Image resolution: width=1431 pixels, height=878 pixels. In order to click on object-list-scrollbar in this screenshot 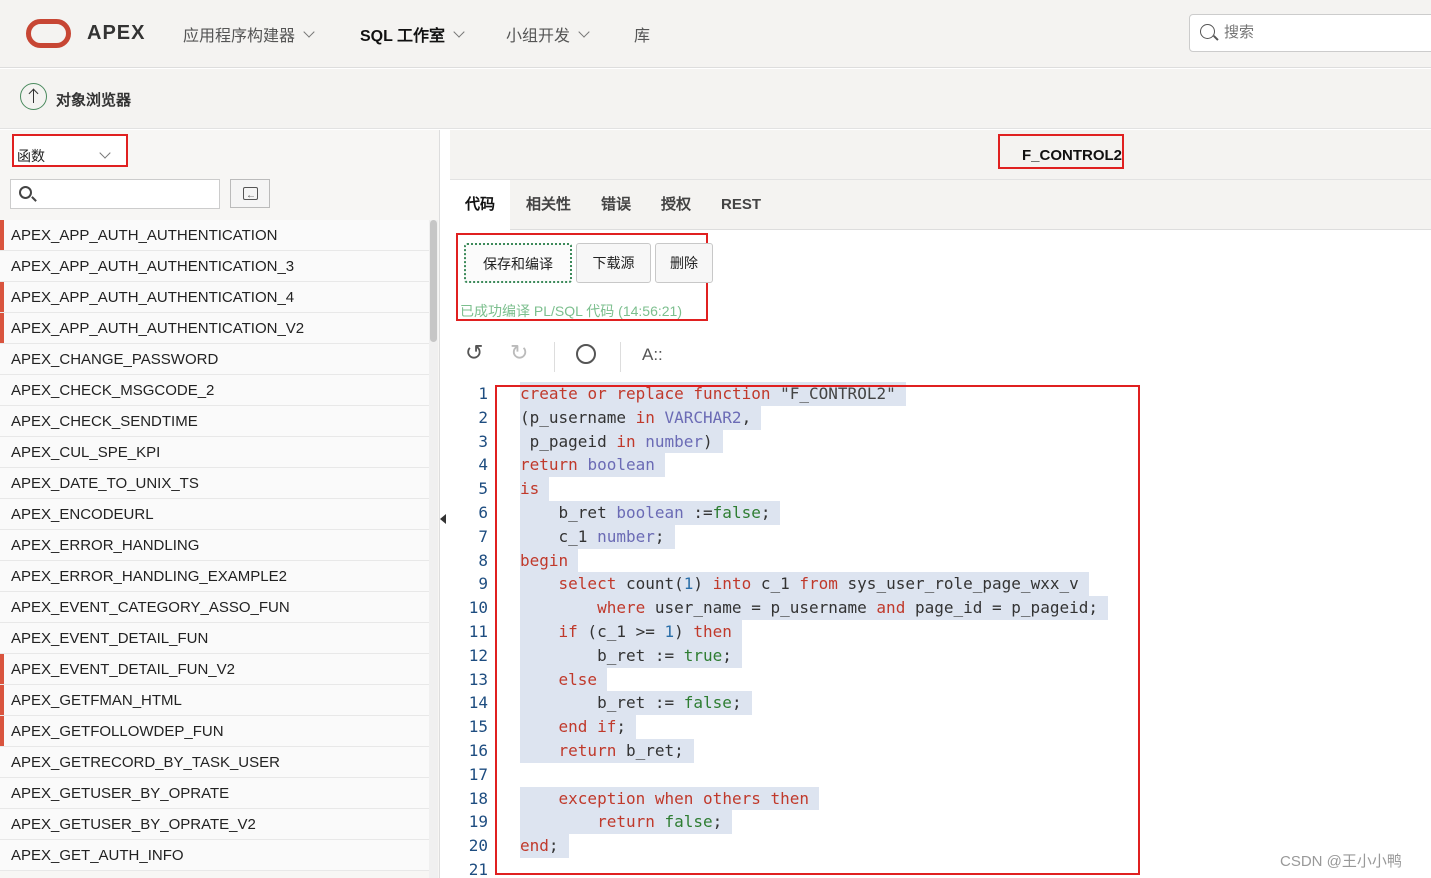, I will do `click(433, 549)`.